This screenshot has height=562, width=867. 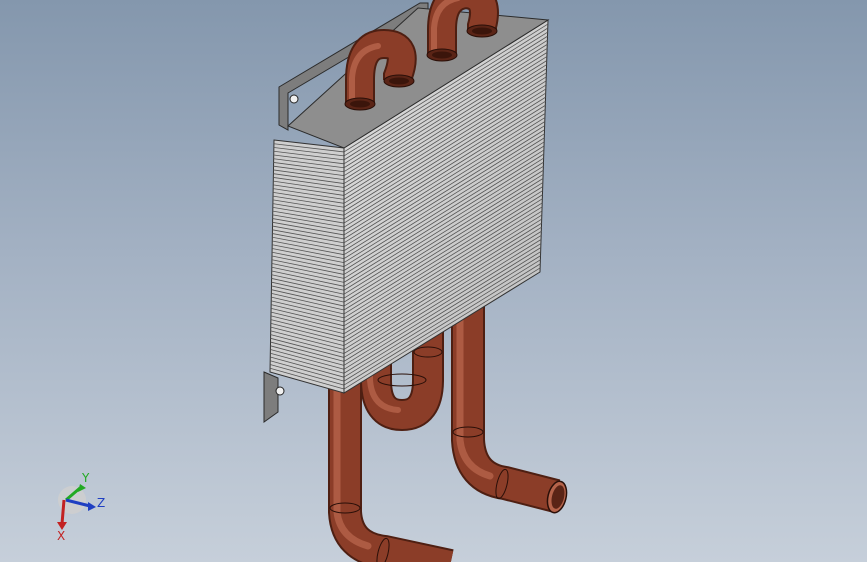 What do you see at coordinates (85, 478) in the screenshot?
I see `y-axis-label: Y` at bounding box center [85, 478].